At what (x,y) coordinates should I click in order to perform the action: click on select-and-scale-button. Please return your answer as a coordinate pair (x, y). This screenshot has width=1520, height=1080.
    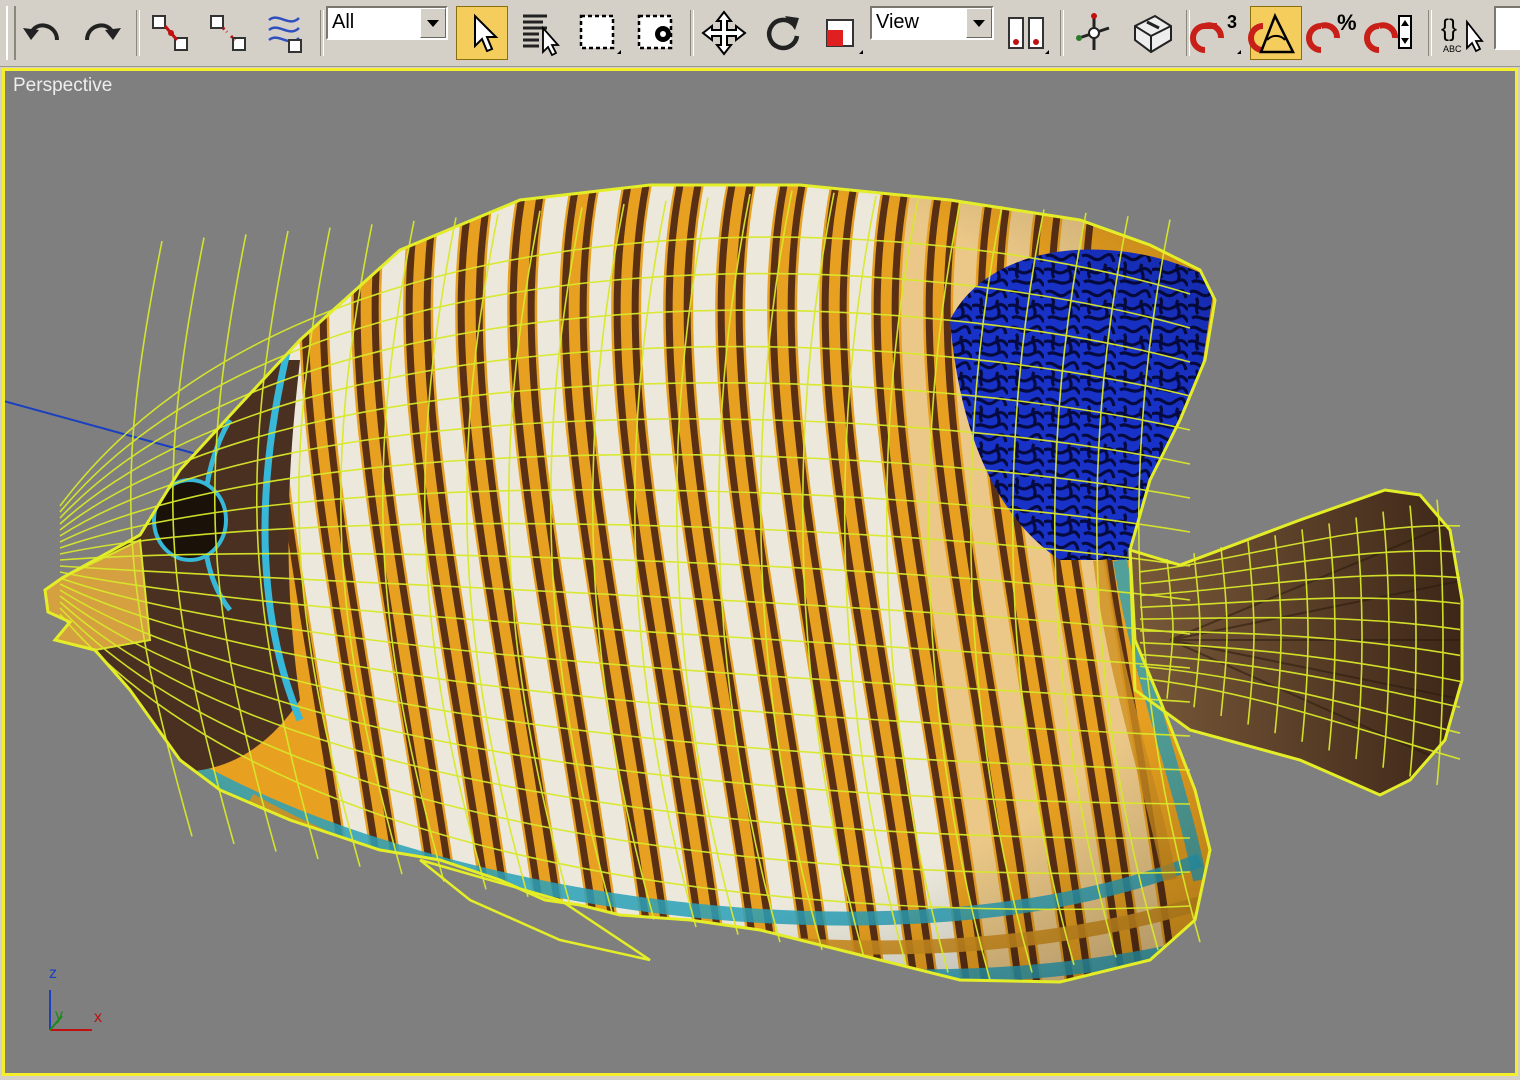
    Looking at the image, I should click on (840, 33).